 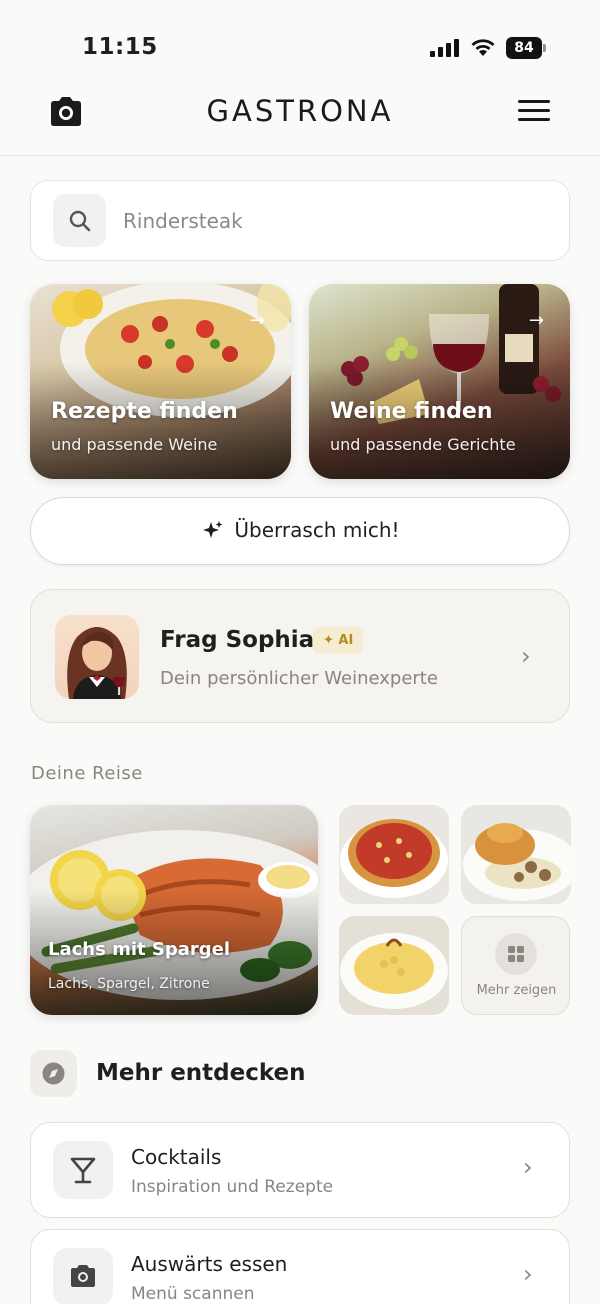 I want to click on brand-logo: GASTRONA, so click(x=300, y=111).